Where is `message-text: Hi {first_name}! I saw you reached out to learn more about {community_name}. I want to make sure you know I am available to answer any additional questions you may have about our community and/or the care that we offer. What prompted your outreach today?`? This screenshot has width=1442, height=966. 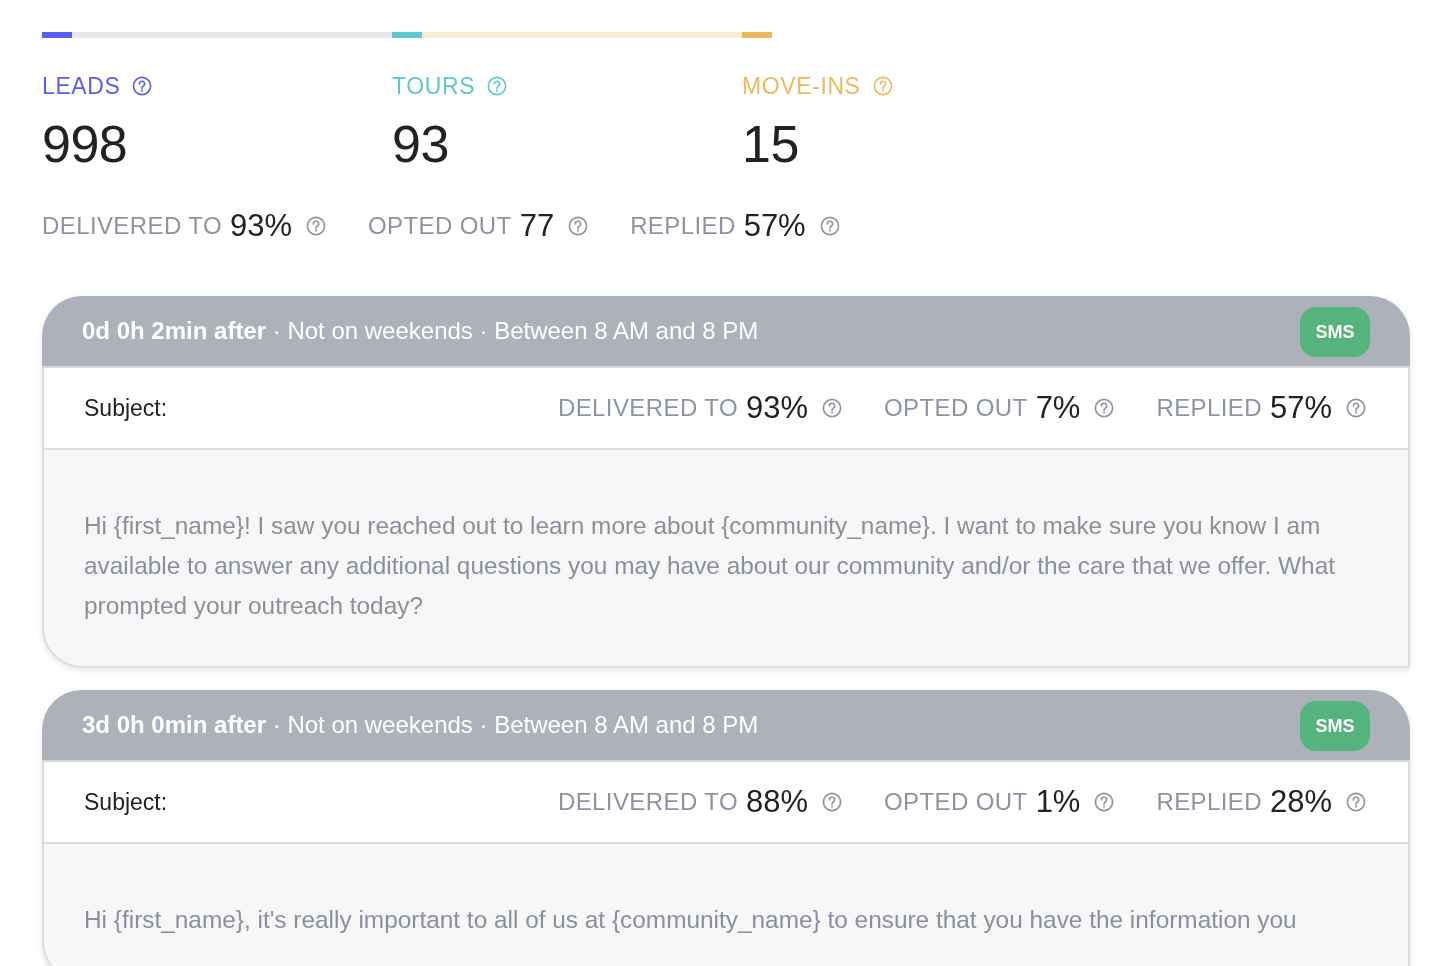 message-text: Hi {first_name}! I saw you reached out to learn more about {community_name}. I want to make sure you know I am available to answer any additional questions you may have about our community and/or the care that we offer. What prompted your outreach today? is located at coordinates (710, 566).